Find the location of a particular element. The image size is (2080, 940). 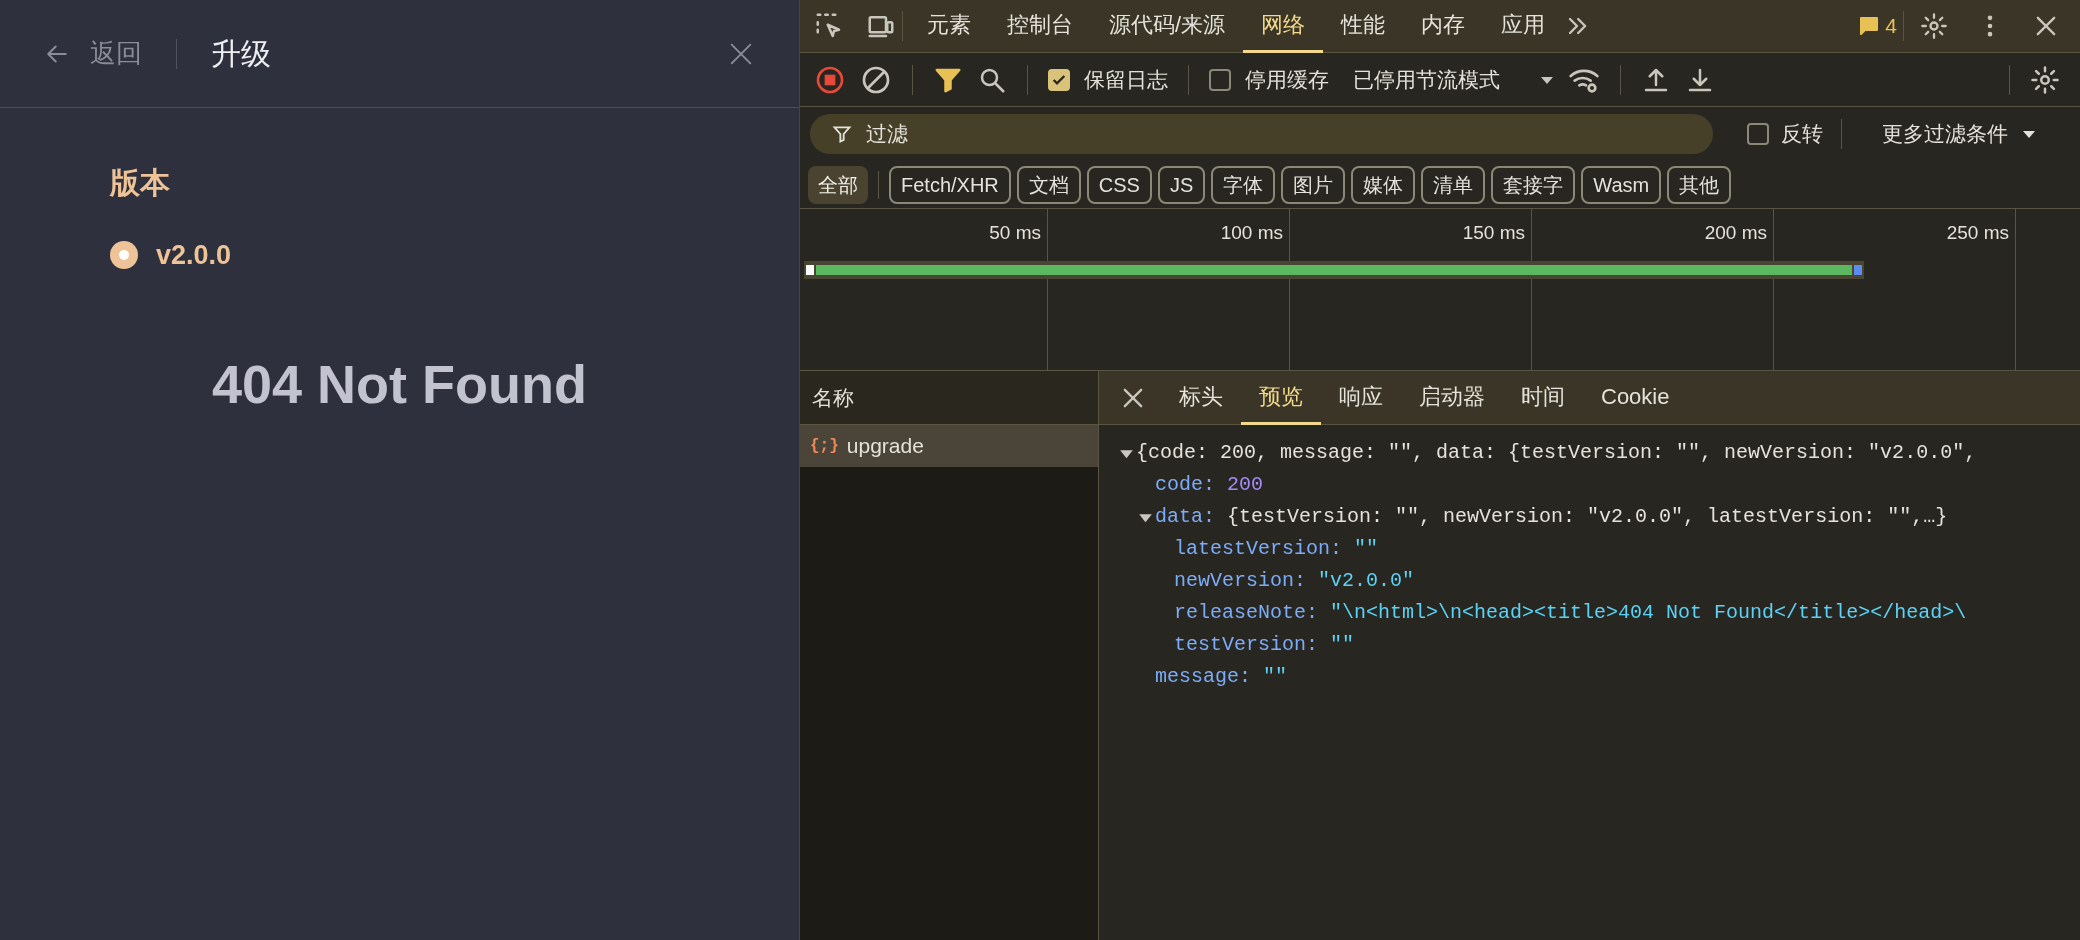

devtools-tab: 源代码/来源 is located at coordinates (1167, 26).